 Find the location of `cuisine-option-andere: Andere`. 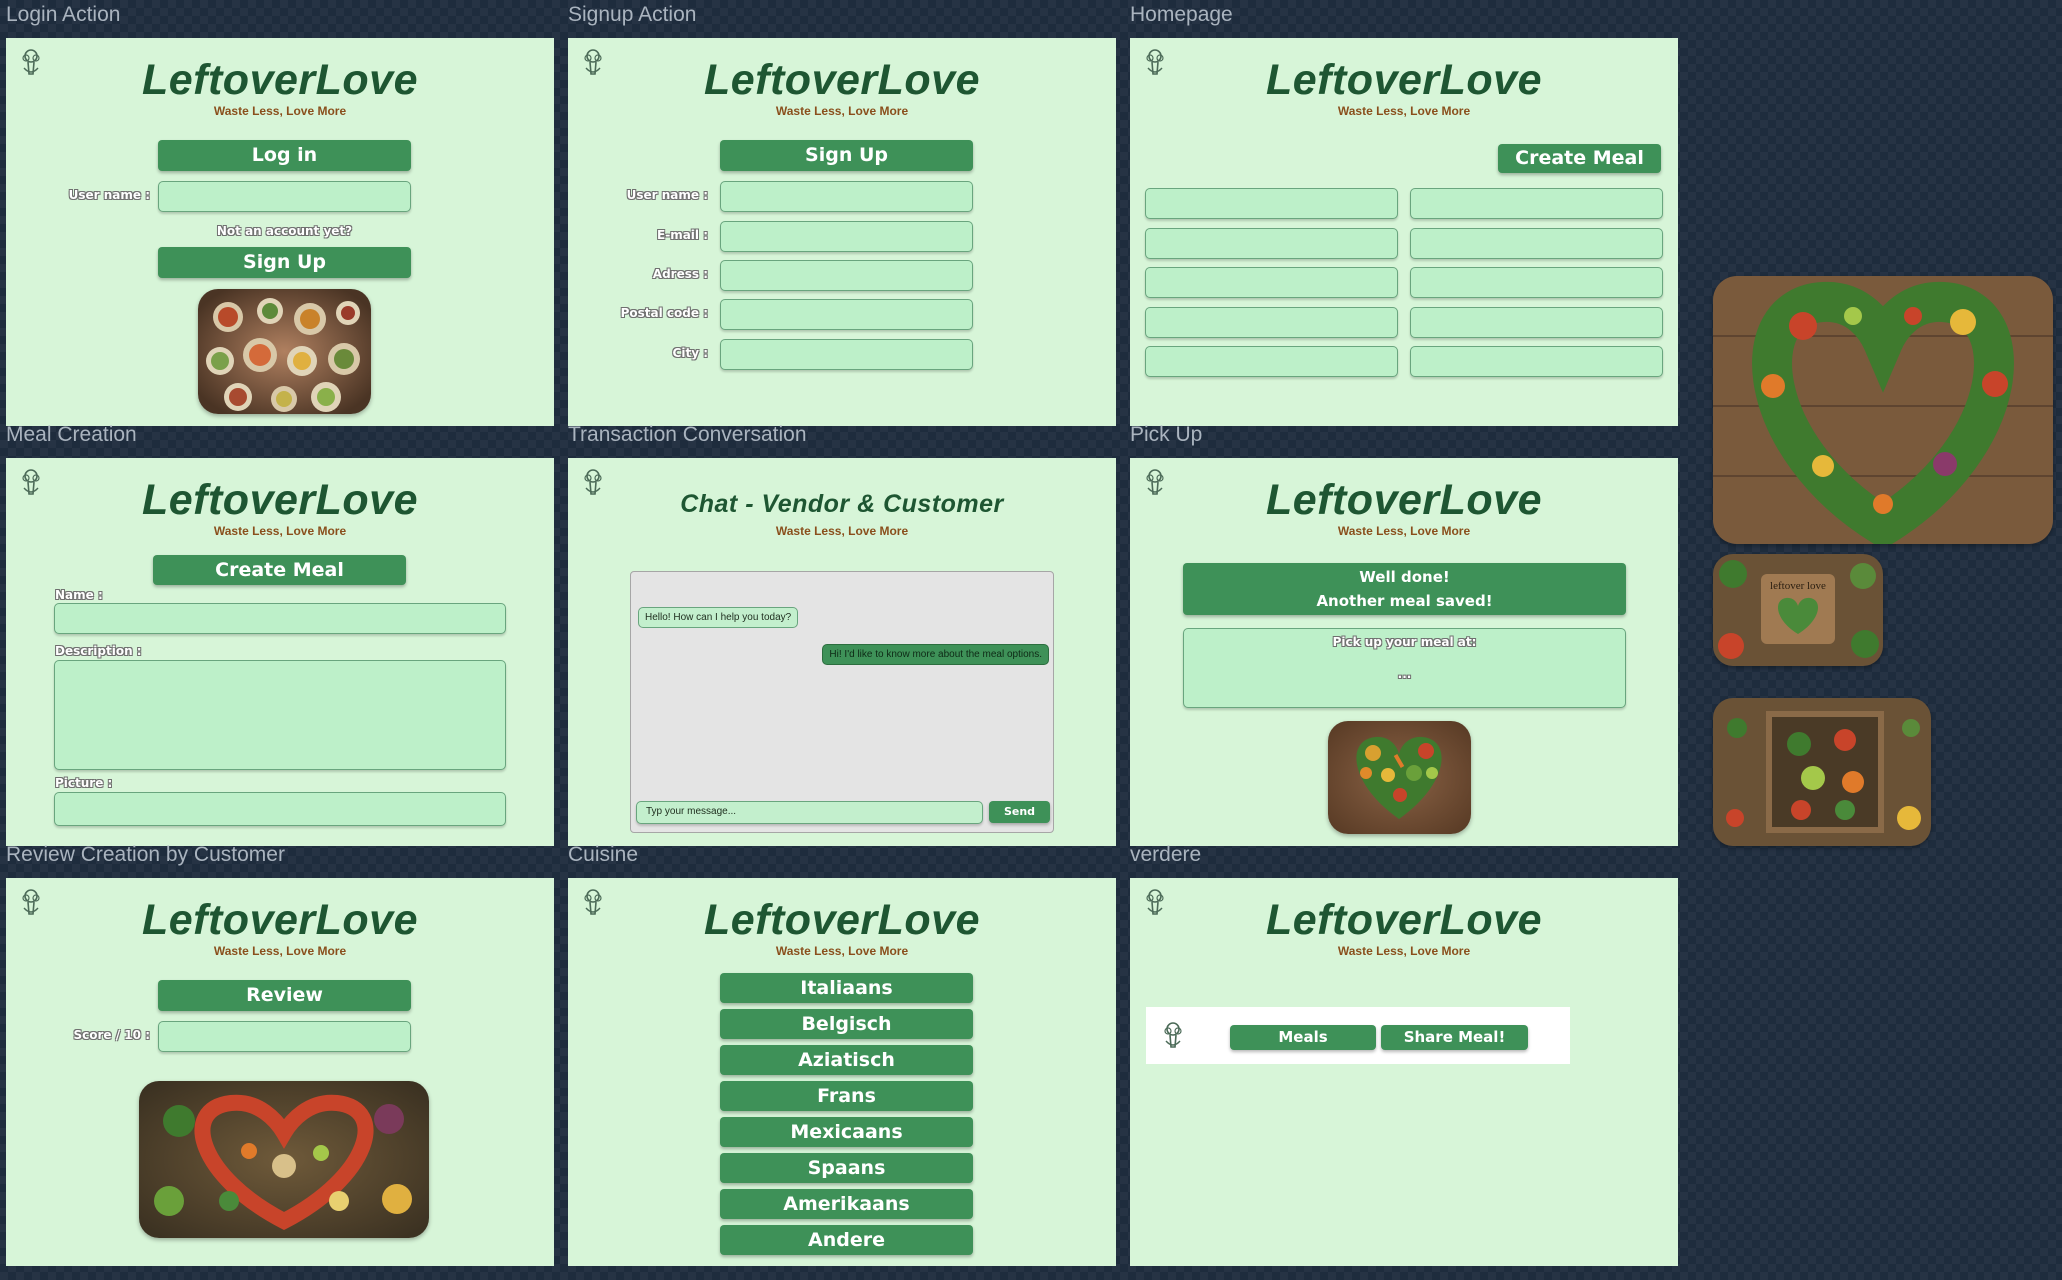

cuisine-option-andere: Andere is located at coordinates (846, 1240).